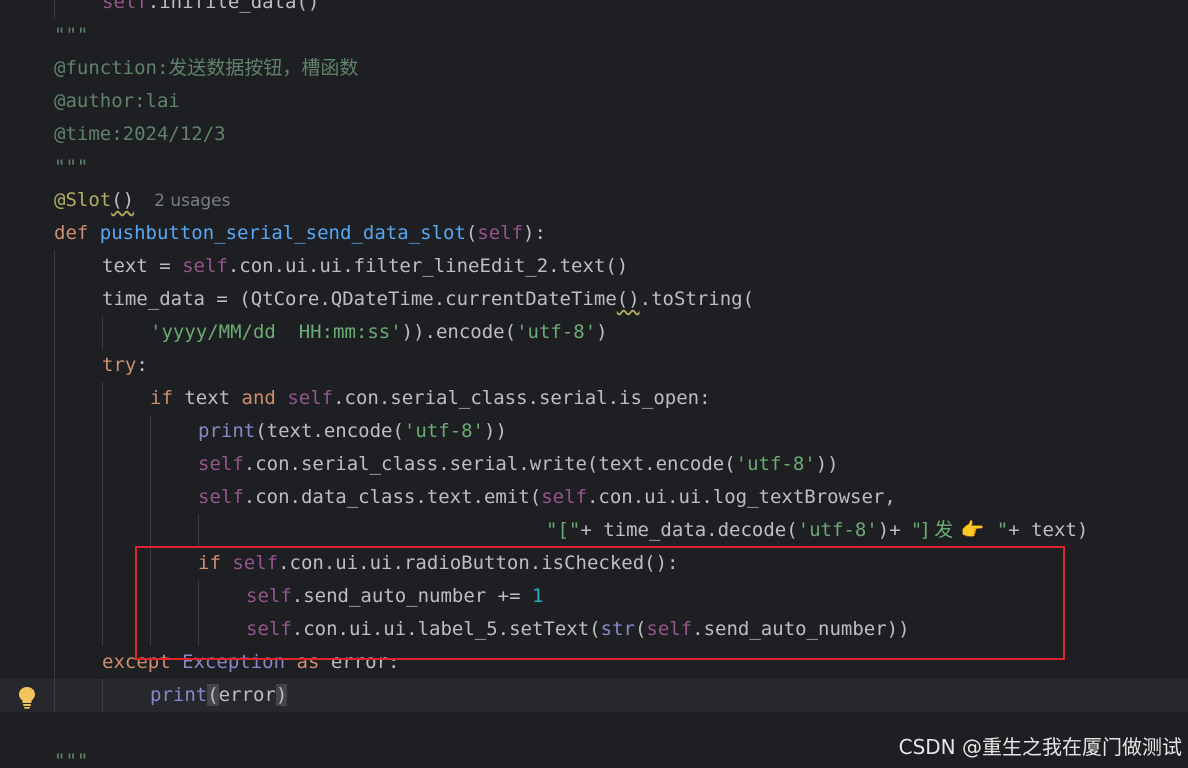 The height and width of the screenshot is (768, 1188). I want to click on keyword: and, so click(258, 398).